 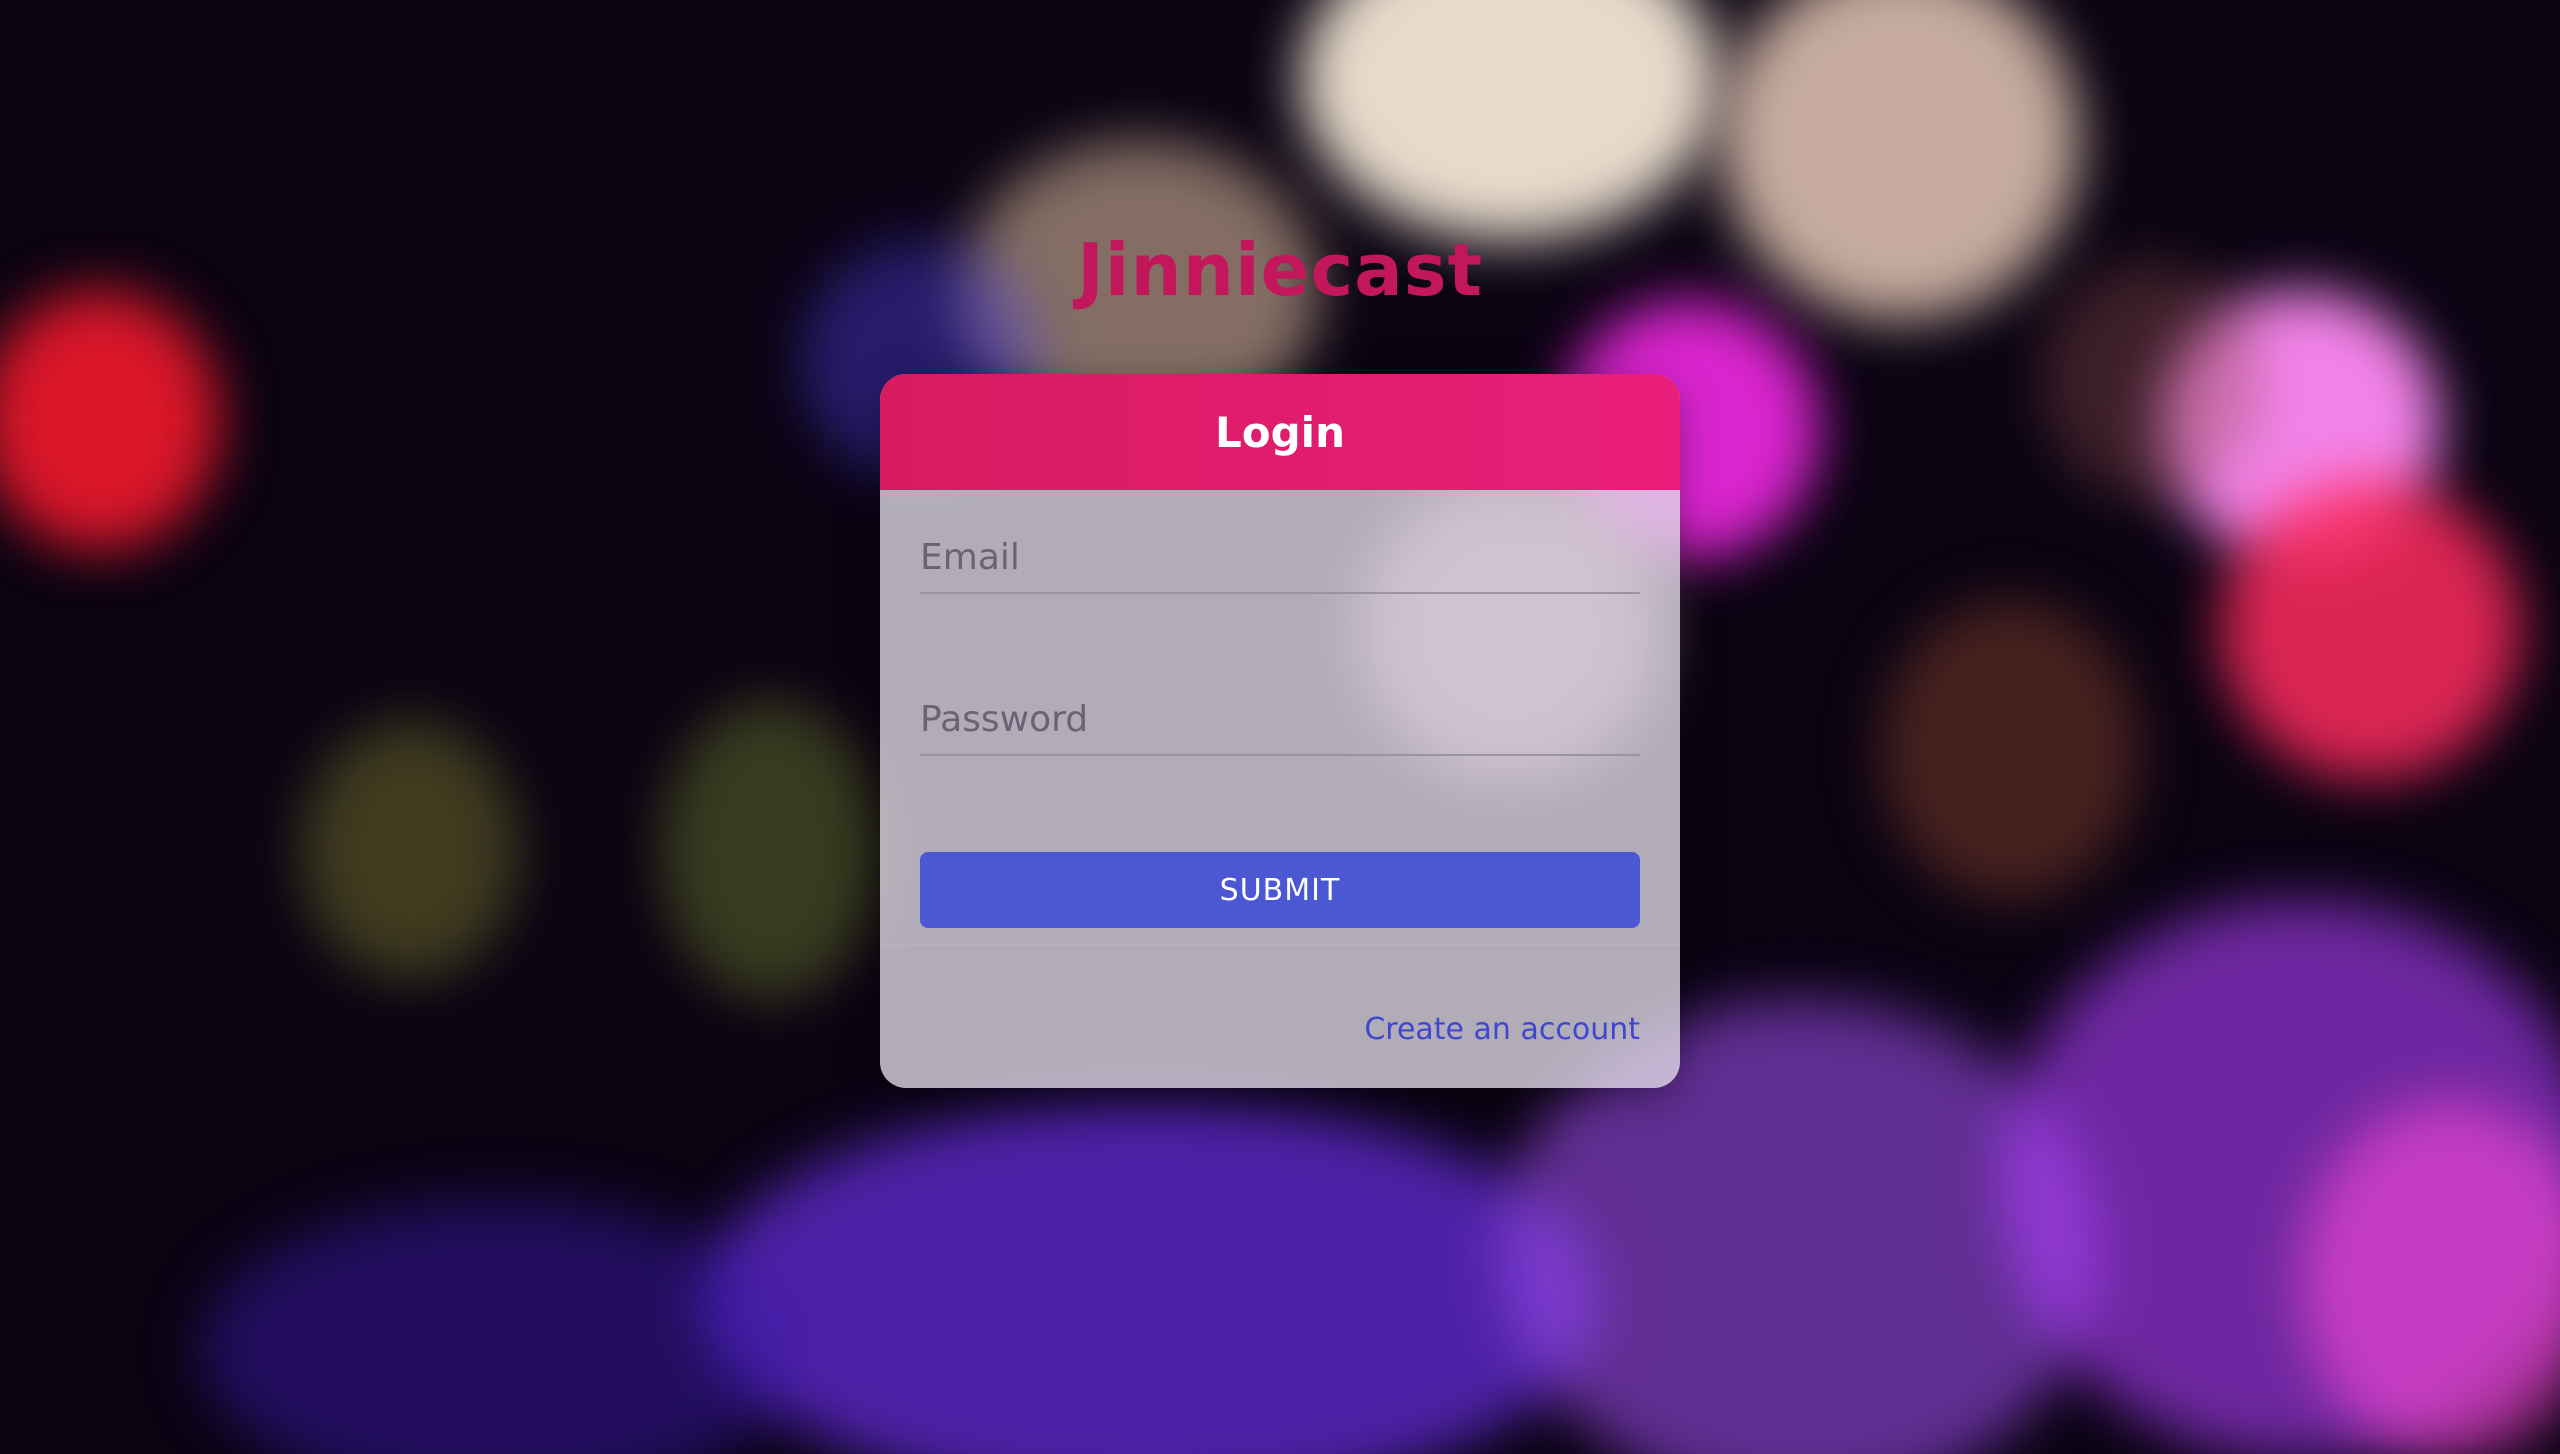 What do you see at coordinates (1280, 558) in the screenshot?
I see `email-field` at bounding box center [1280, 558].